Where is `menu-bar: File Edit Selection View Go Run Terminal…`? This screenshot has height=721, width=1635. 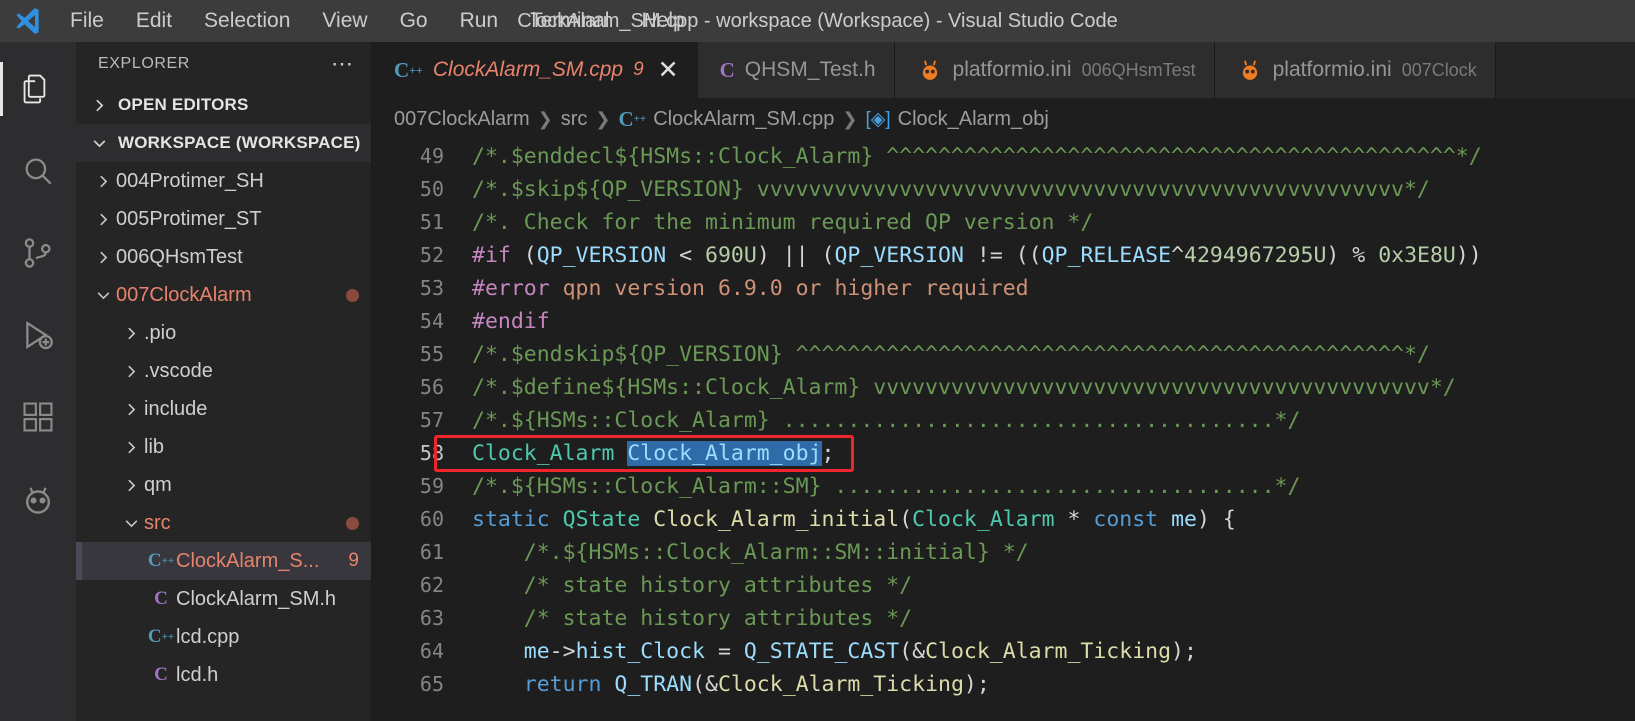
menu-bar: File Edit Selection View Go Run Terminal… is located at coordinates (377, 21).